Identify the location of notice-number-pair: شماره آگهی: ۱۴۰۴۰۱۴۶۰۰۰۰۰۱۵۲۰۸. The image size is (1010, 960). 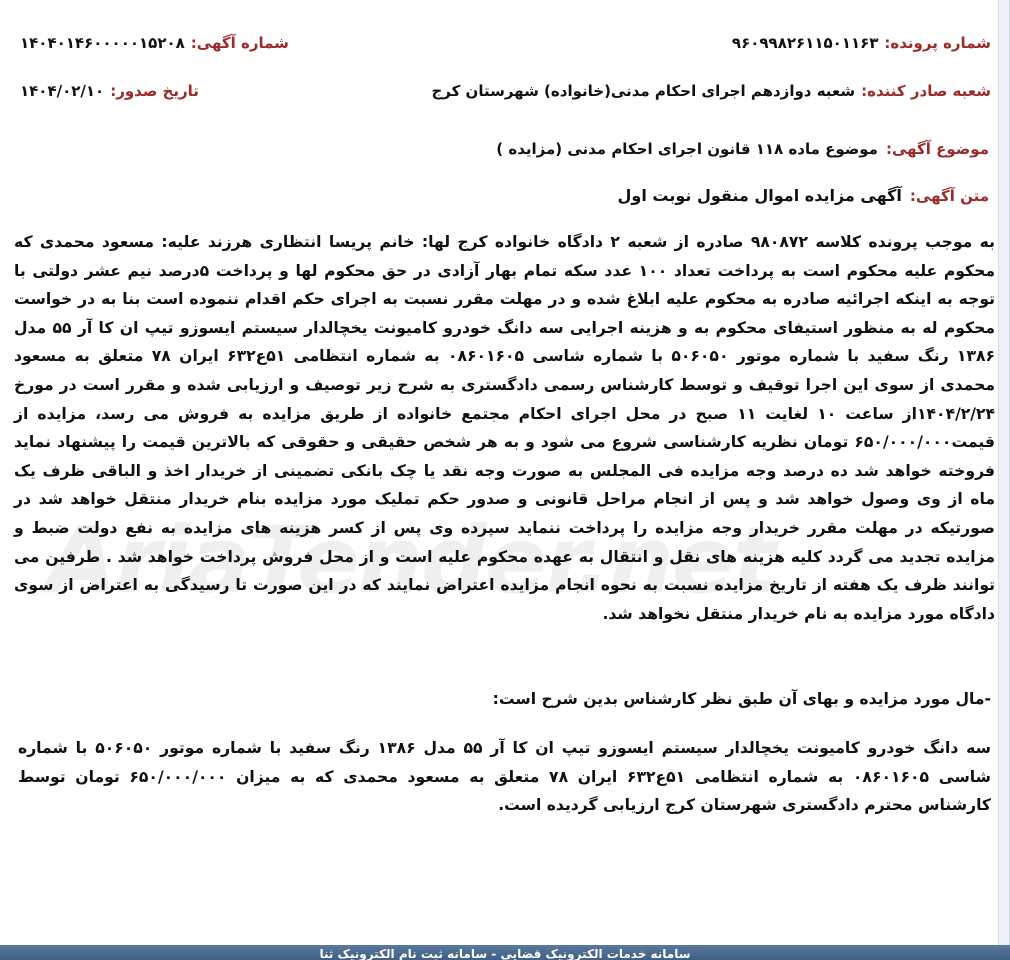
(154, 43).